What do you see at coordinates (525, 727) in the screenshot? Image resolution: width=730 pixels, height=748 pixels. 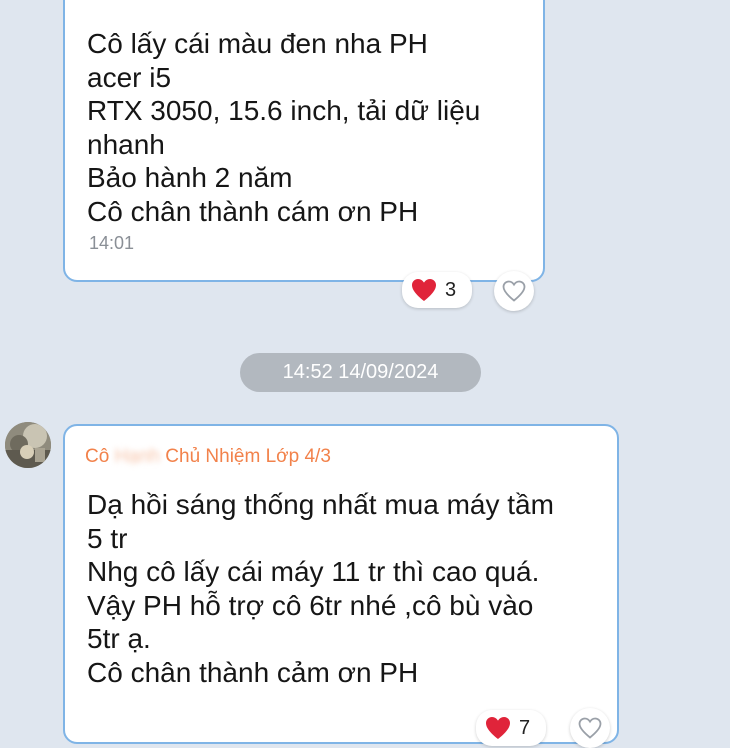 I see `reaction-count: 7` at bounding box center [525, 727].